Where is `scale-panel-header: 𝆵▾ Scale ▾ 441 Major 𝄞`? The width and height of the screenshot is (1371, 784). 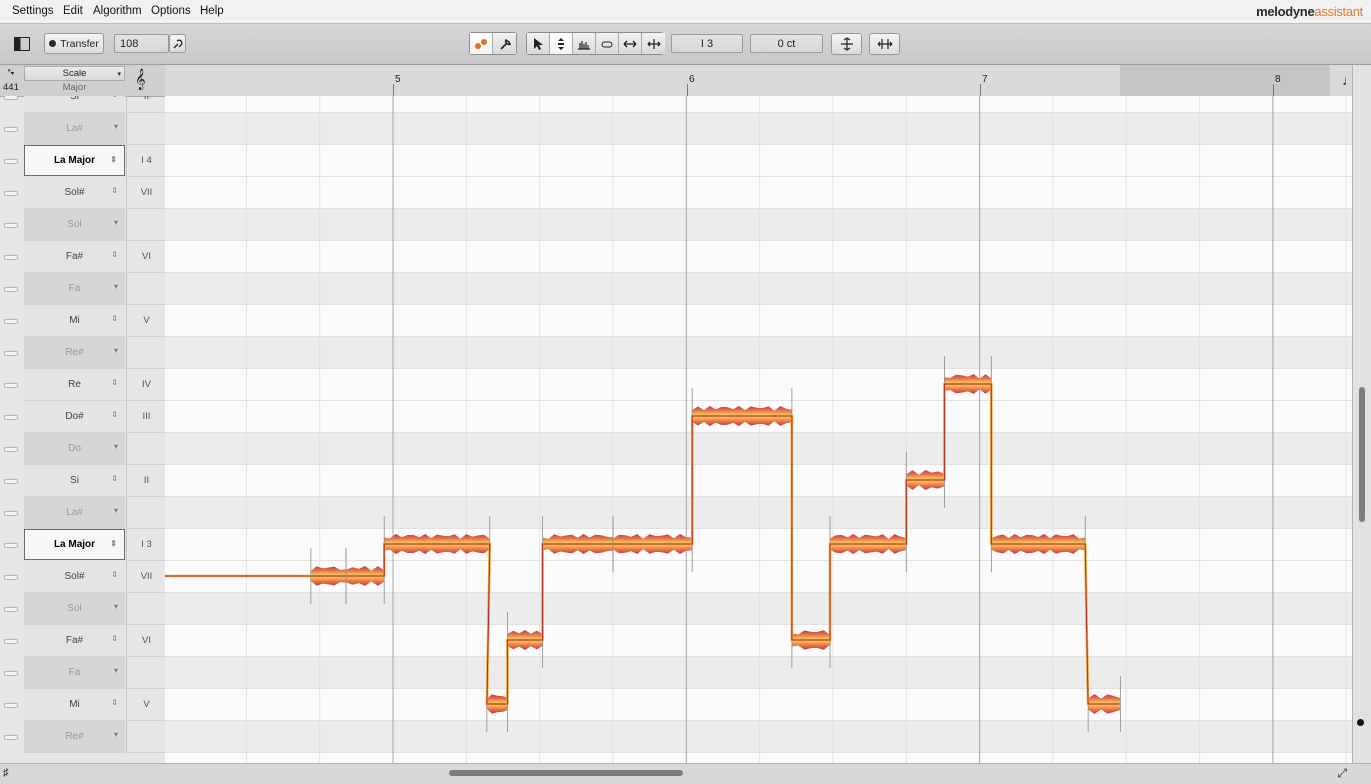
scale-panel-header: 𝆵▾ Scale ▾ 441 Major 𝄞 is located at coordinates (82, 81).